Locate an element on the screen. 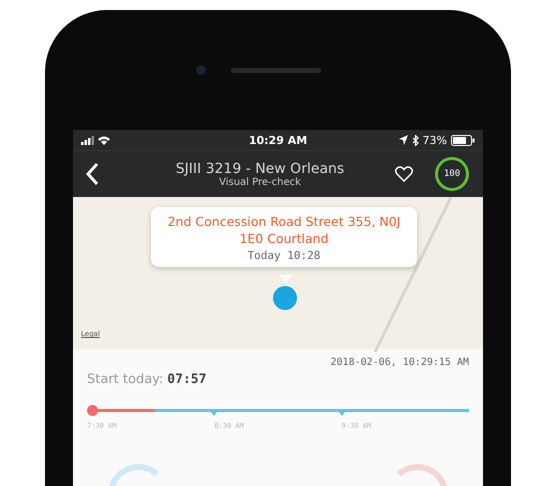 Image resolution: width=538 pixels, height=486 pixels. location-arrow-icon is located at coordinates (403, 140).